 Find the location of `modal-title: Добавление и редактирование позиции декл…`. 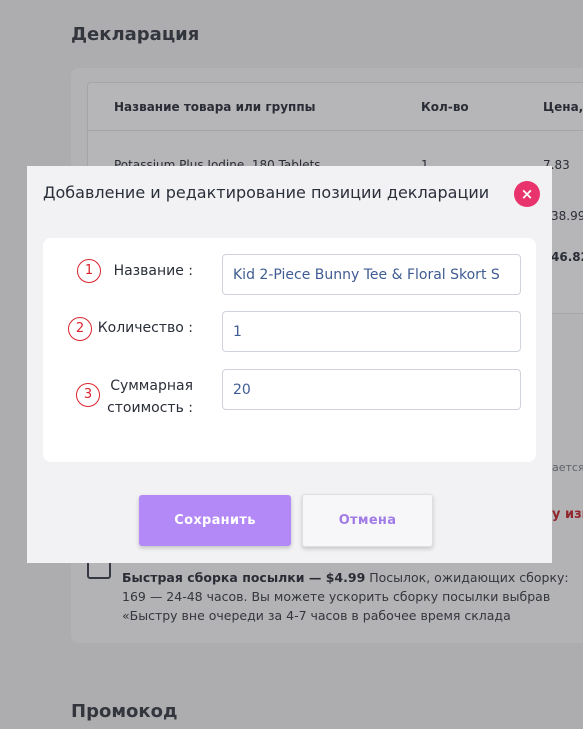

modal-title: Добавление и редактирование позиции декл… is located at coordinates (266, 192).